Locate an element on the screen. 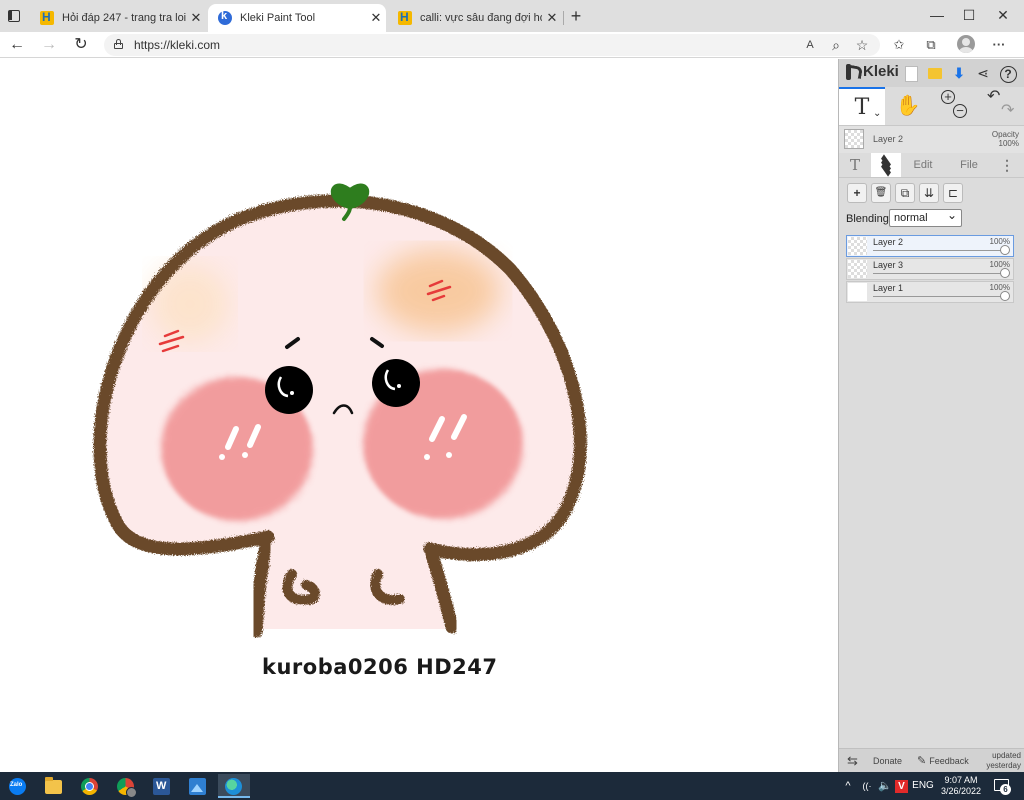 Image resolution: width=1024 pixels, height=800 pixels. maximize-button: ☐ is located at coordinates (969, 15).